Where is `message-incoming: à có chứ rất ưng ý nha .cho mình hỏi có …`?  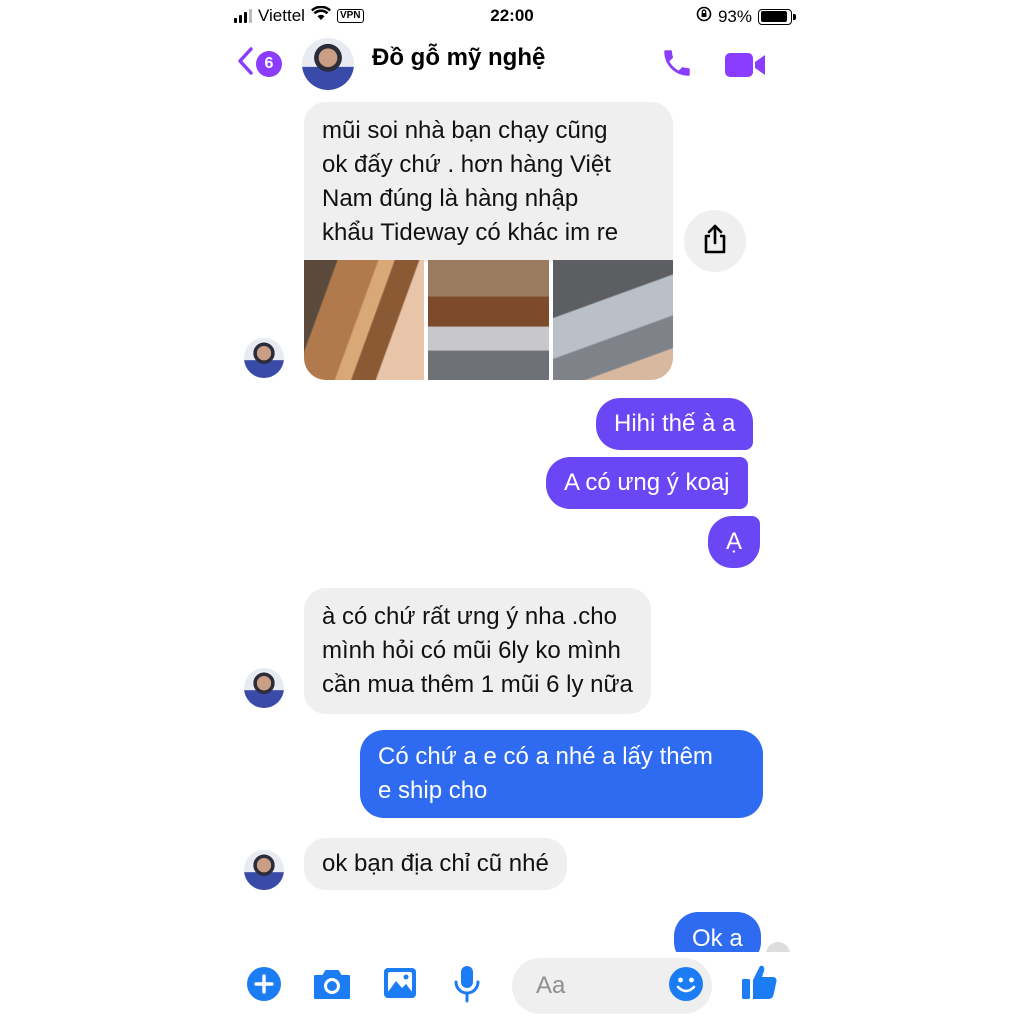 message-incoming: à có chứ rất ưng ý nha .cho mình hỏi có … is located at coordinates (477, 651).